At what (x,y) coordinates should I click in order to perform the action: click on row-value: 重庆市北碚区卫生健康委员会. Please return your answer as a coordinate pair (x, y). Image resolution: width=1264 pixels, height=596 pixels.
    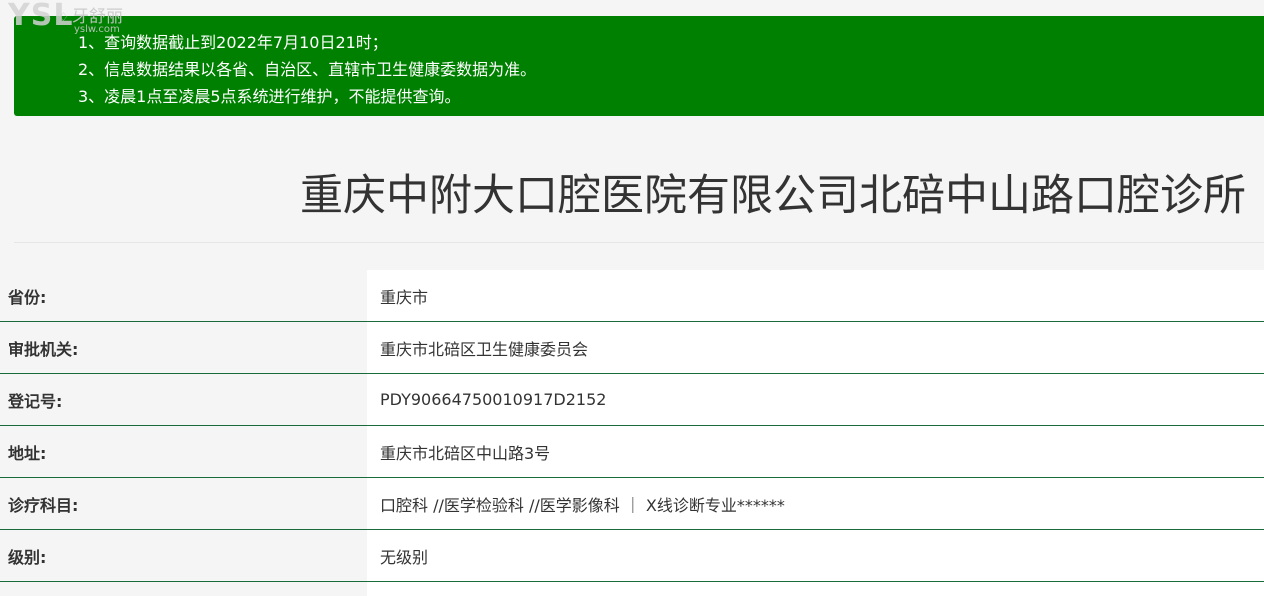
    Looking at the image, I should click on (815, 348).